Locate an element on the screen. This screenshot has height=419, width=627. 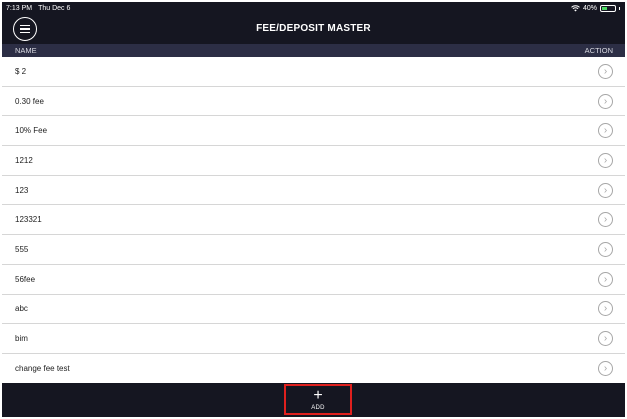
add-label: ADD is located at coordinates (318, 407).